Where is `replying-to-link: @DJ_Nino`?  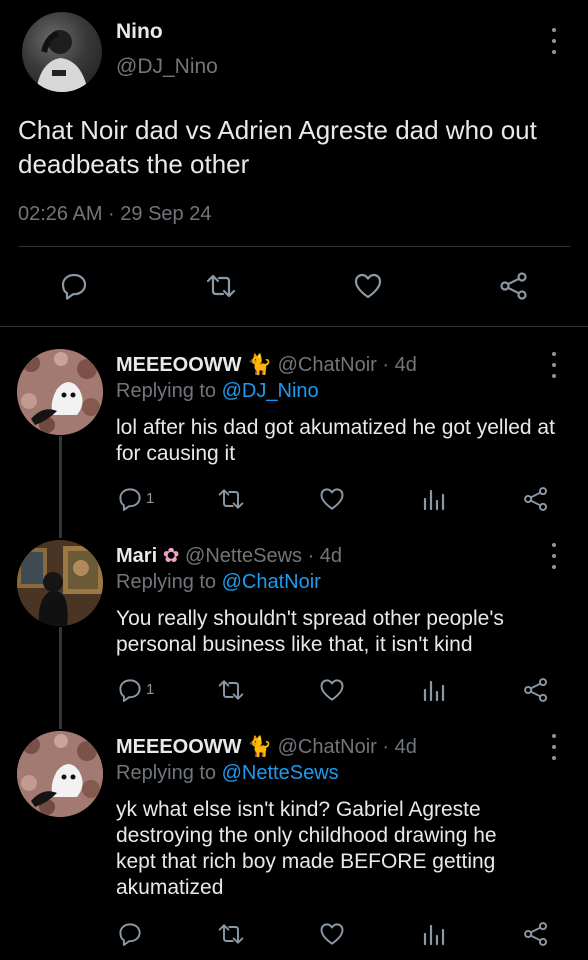 replying-to-link: @DJ_Nino is located at coordinates (270, 391).